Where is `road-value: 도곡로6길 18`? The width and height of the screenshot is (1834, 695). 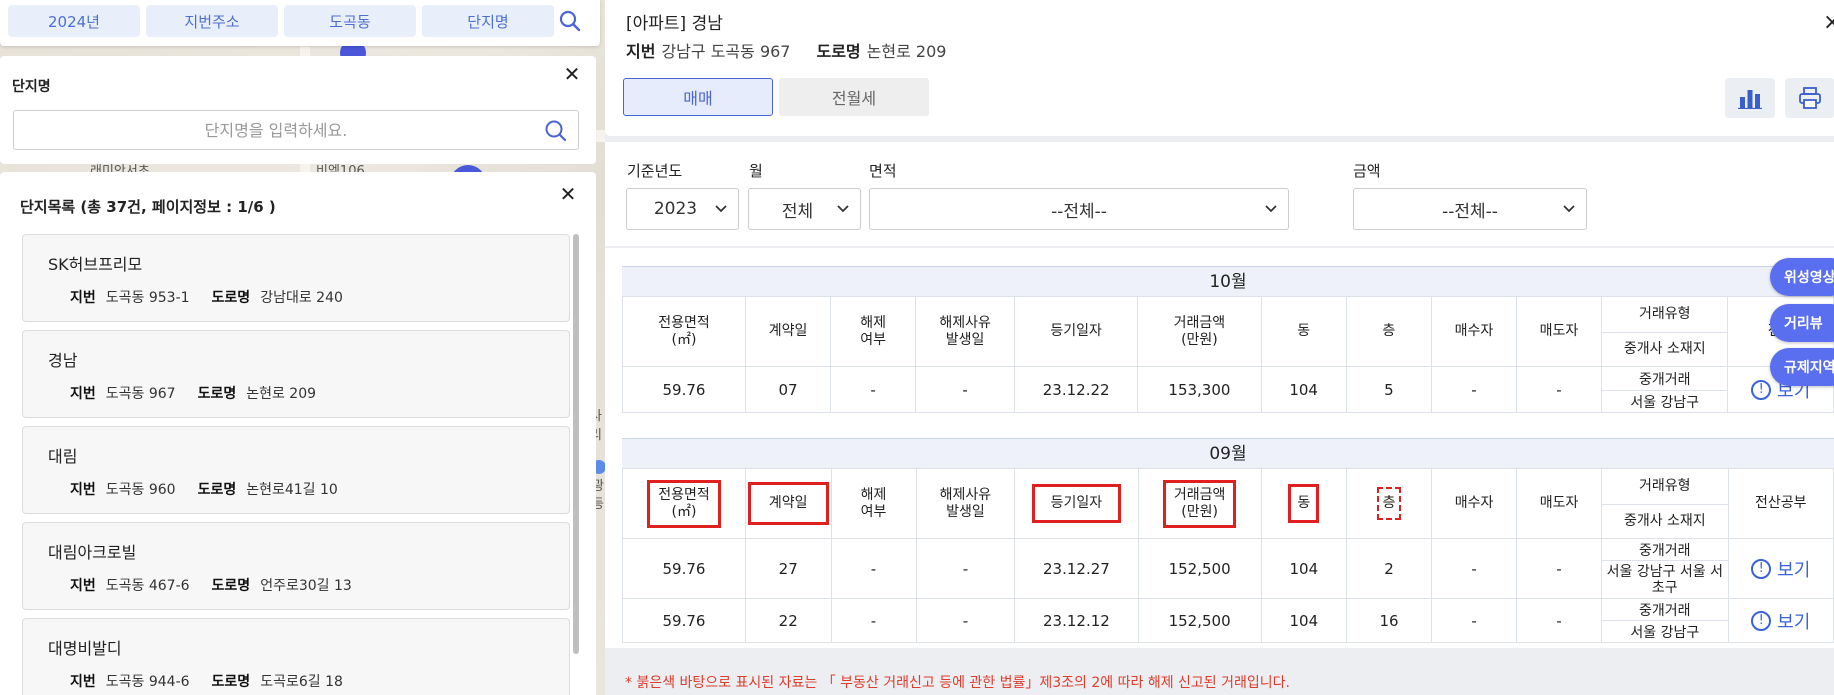
road-value: 도곡로6길 18 is located at coordinates (301, 682).